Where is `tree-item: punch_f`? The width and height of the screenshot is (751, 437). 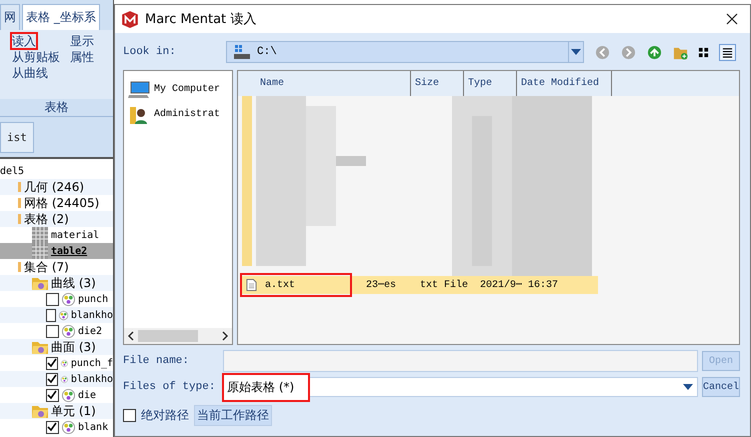 tree-item: punch_f is located at coordinates (91, 363).